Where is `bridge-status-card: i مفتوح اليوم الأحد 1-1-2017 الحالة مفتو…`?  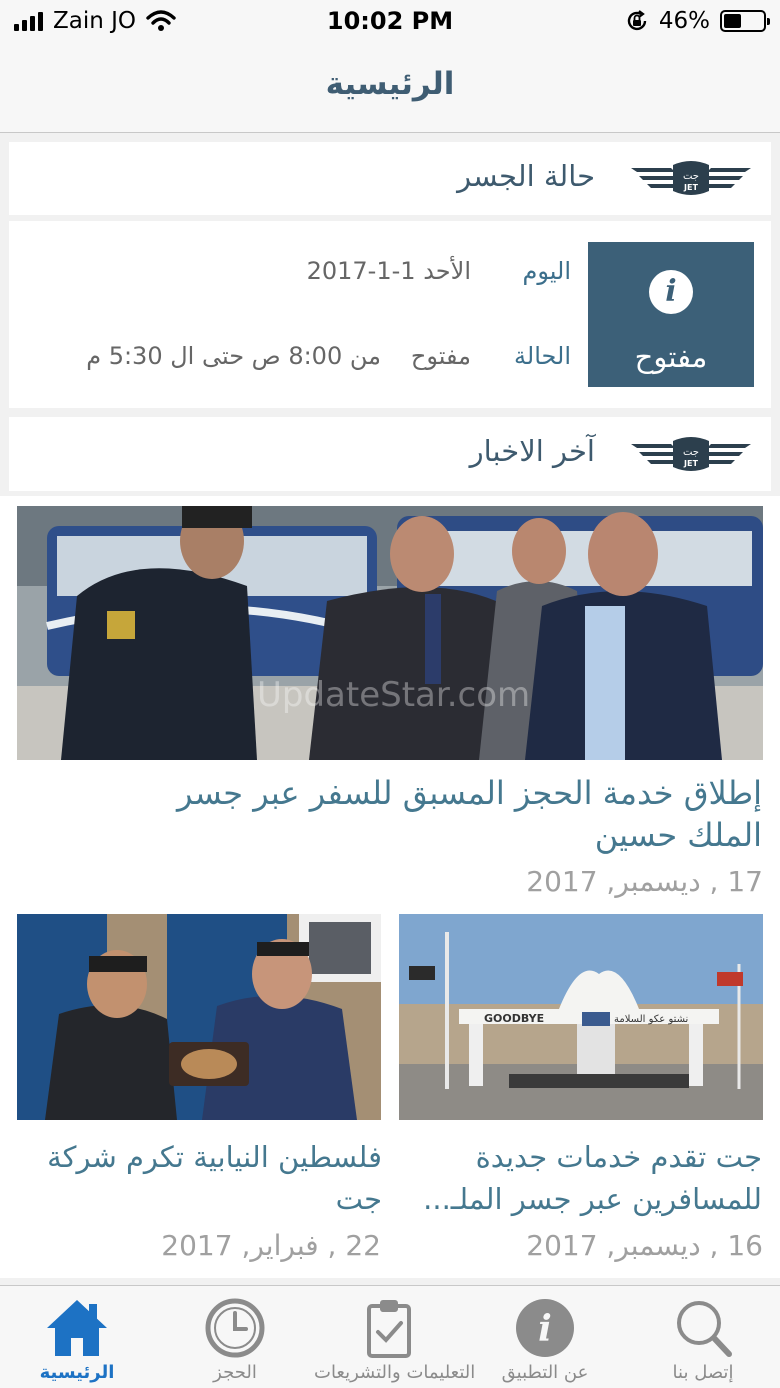
bridge-status-card: i مفتوح اليوم الأحد 1-1-2017 الحالة مفتو… is located at coordinates (390, 314).